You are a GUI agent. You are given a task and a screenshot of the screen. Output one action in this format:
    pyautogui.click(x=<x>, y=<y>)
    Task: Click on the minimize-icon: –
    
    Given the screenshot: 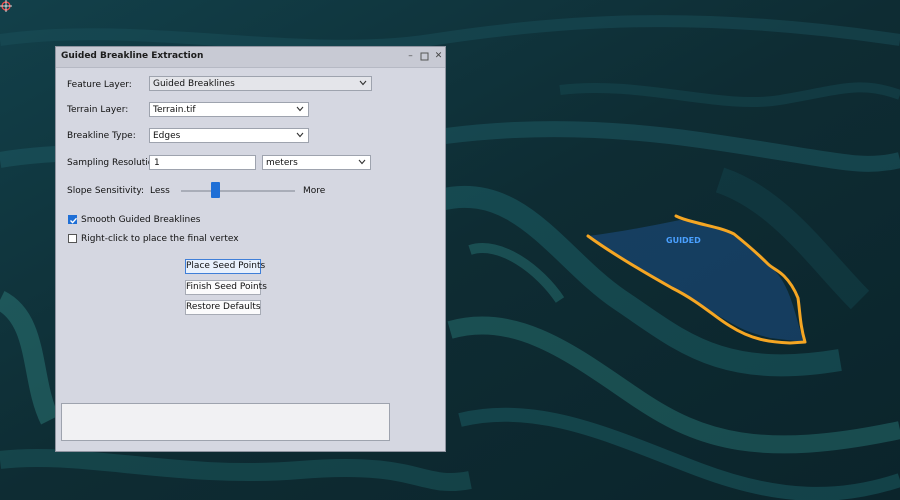 What is the action you would take?
    pyautogui.click(x=410, y=56)
    